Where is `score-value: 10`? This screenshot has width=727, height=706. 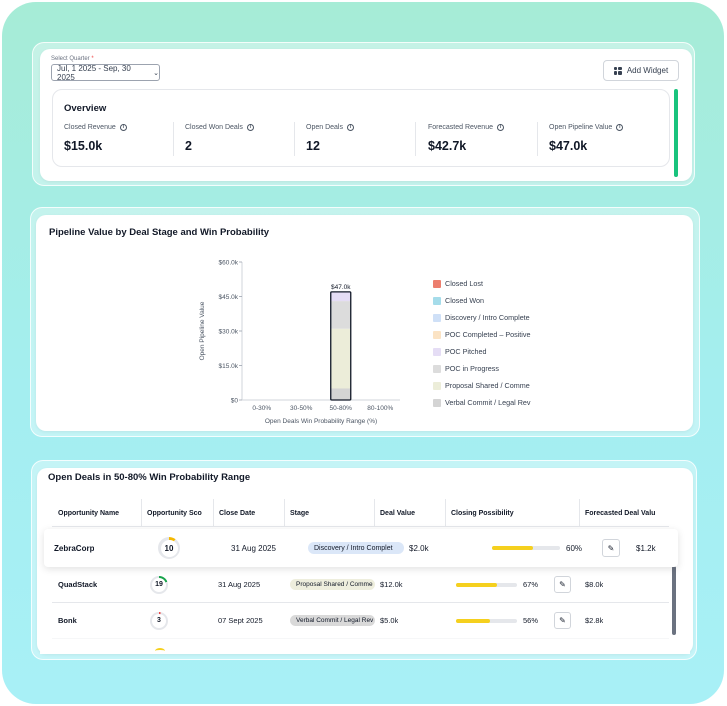 score-value: 10 is located at coordinates (169, 548).